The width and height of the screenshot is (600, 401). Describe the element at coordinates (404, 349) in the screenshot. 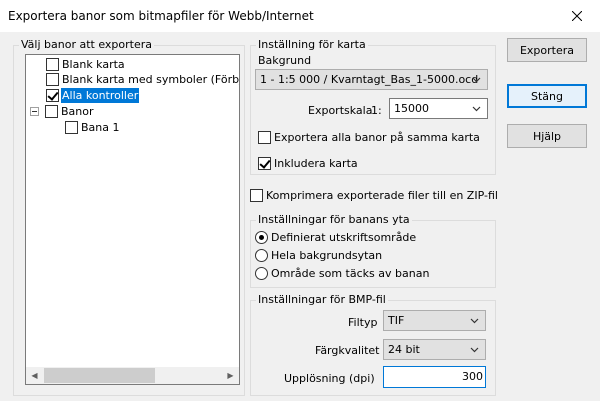

I see `color-quality-value: 24 bit` at that location.